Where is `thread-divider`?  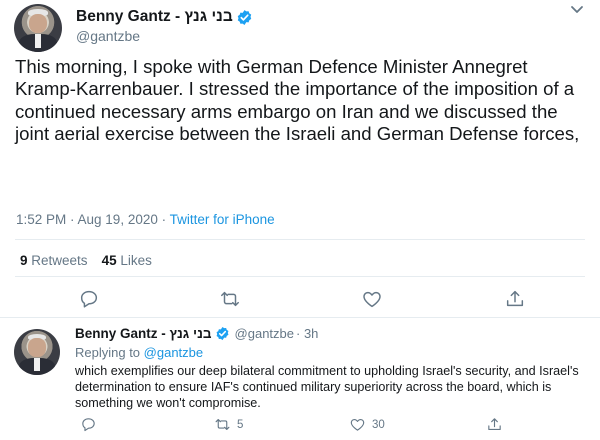
thread-divider is located at coordinates (300, 317).